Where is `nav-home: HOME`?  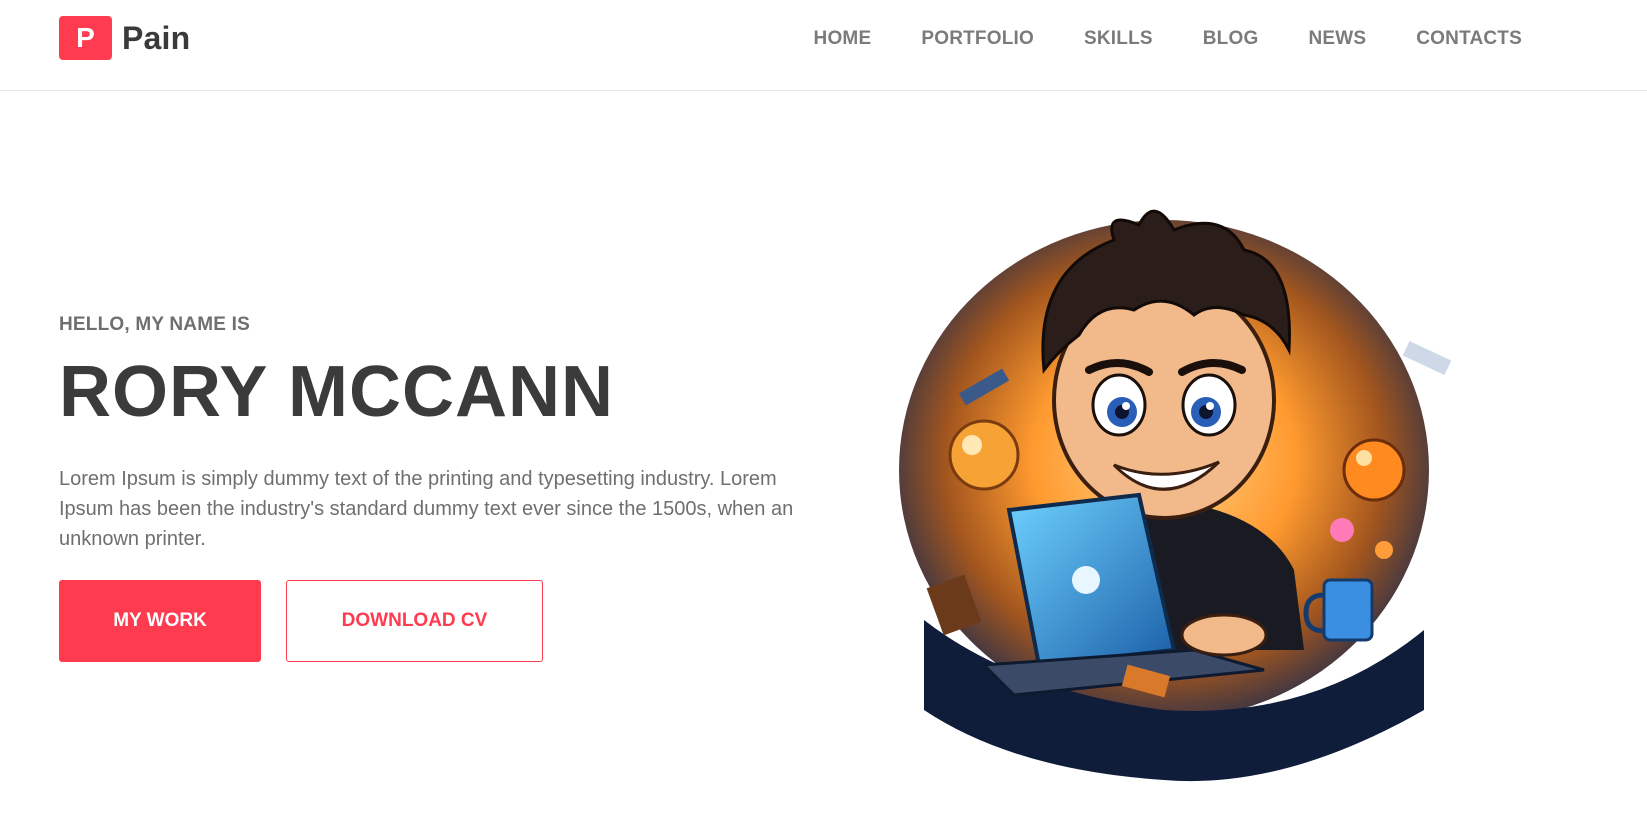
nav-home: HOME is located at coordinates (843, 39).